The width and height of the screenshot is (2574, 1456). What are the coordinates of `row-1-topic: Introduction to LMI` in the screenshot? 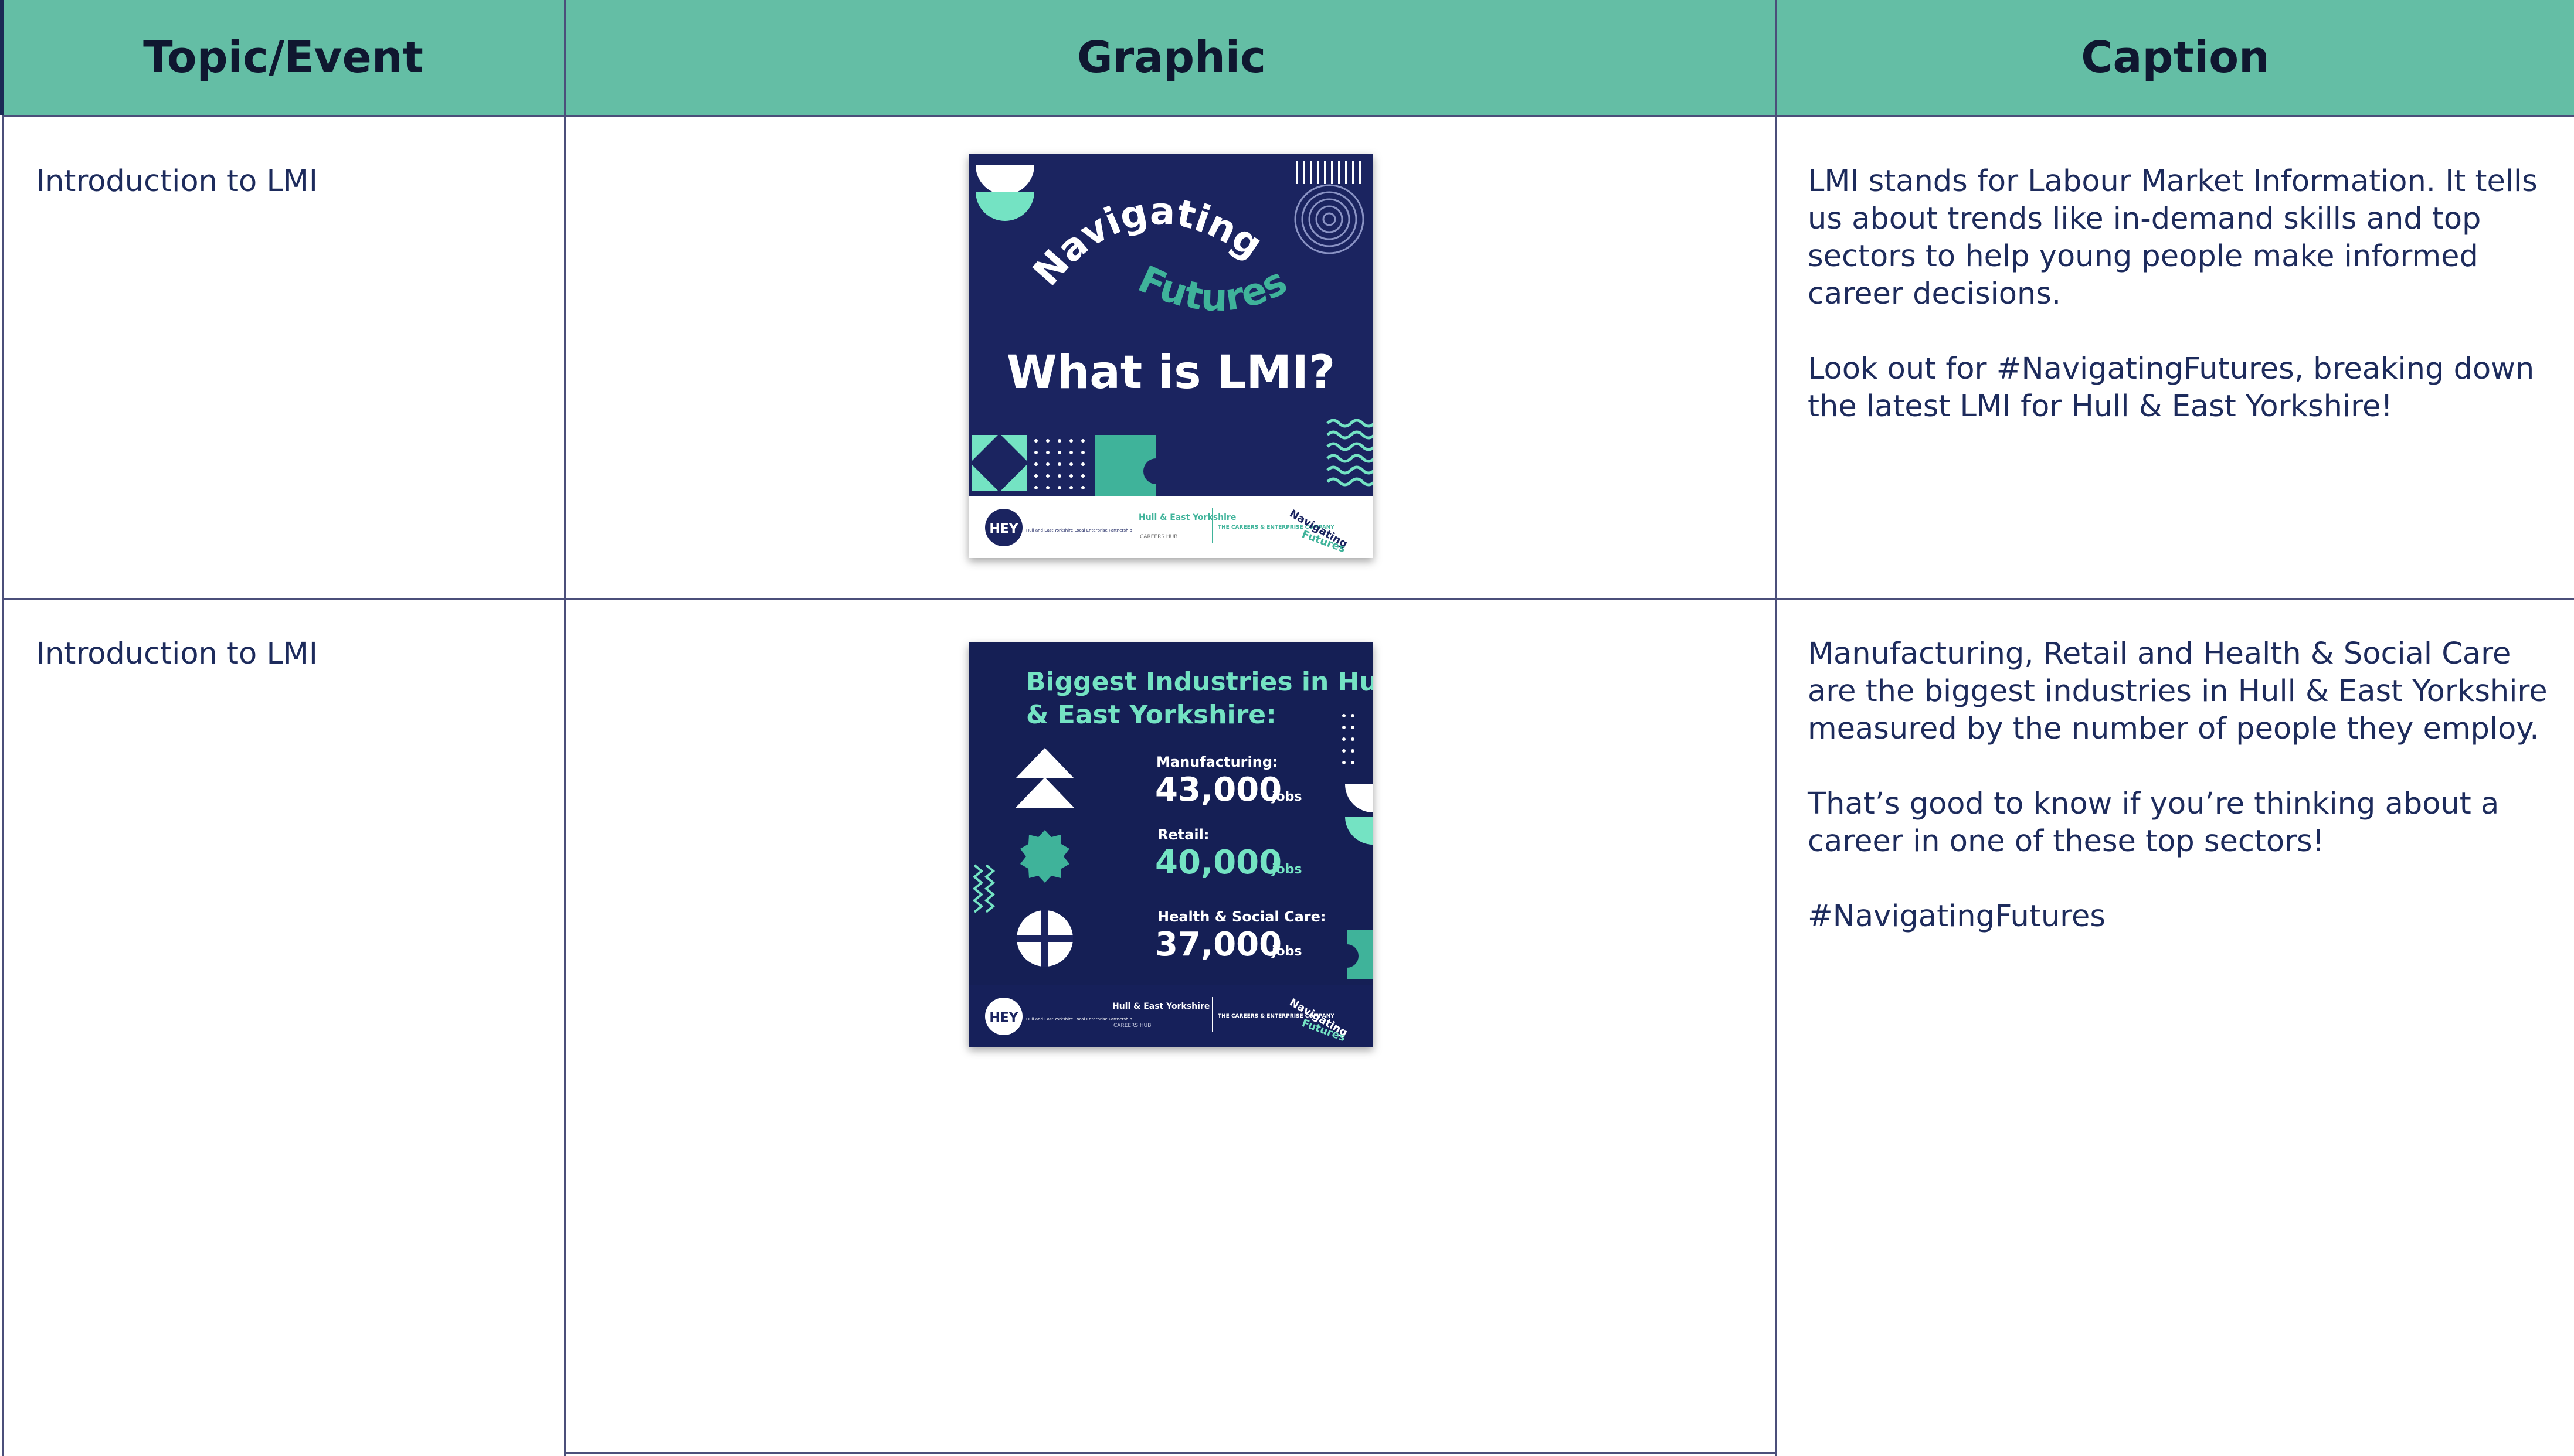 It's located at (177, 181).